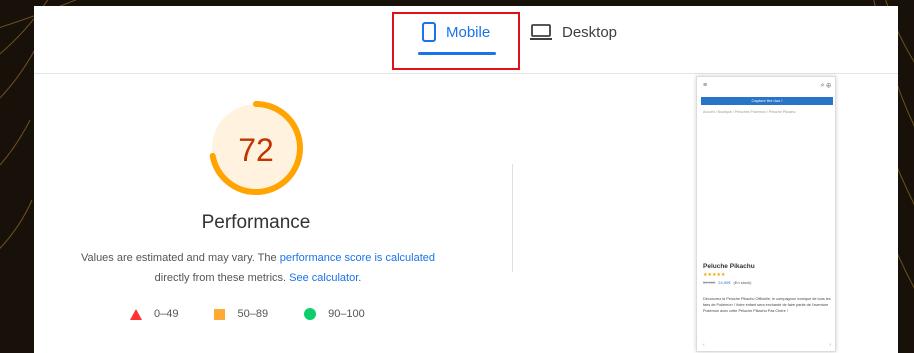  Describe the element at coordinates (767, 345) in the screenshot. I see `thumbnail-footer: ‹ ›` at that location.